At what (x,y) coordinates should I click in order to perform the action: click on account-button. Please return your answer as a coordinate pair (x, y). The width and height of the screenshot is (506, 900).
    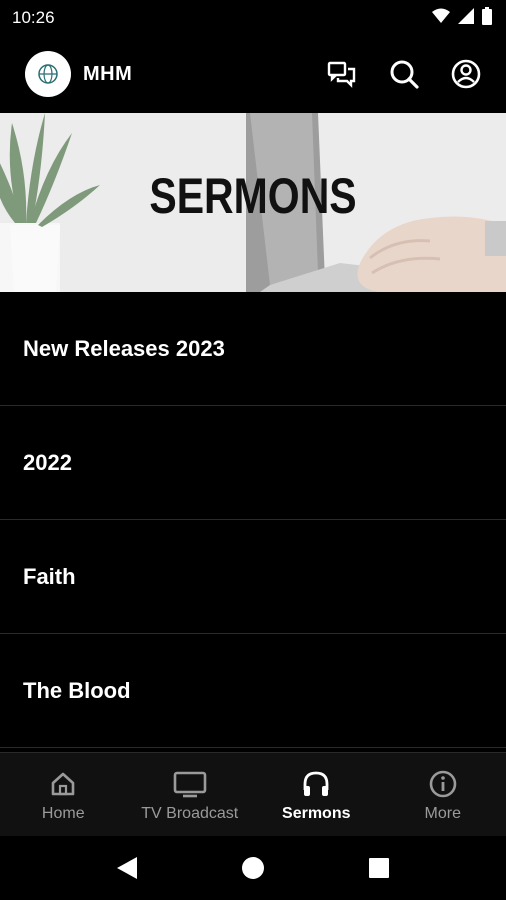
    Looking at the image, I should click on (466, 74).